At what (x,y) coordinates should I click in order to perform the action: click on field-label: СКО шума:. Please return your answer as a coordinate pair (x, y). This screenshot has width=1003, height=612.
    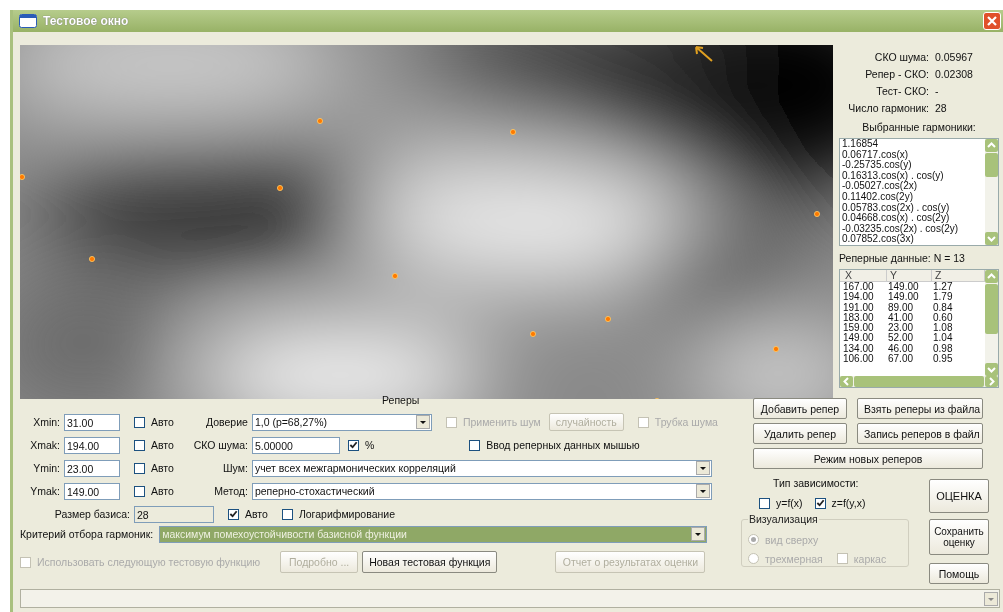
    Looking at the image, I should click on (220, 445).